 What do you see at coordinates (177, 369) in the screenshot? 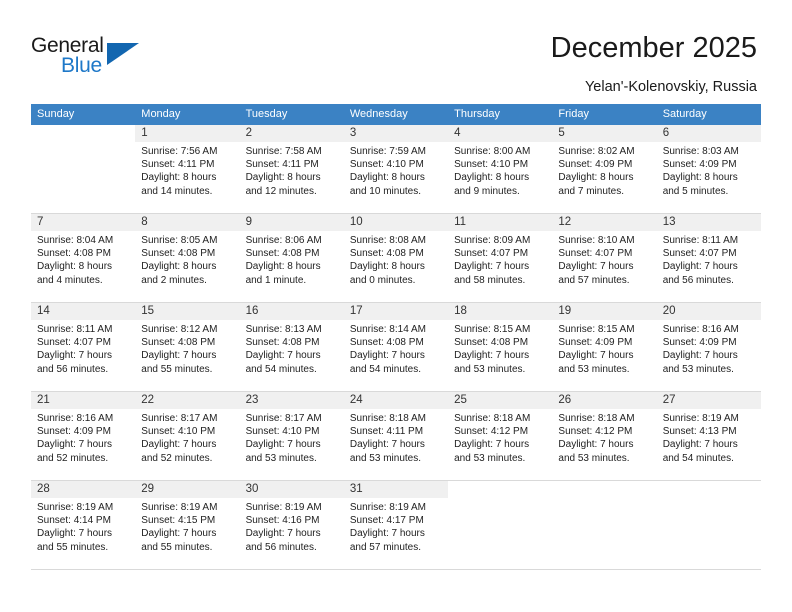
I see `daylight-text-line2: and 55 minutes.` at bounding box center [177, 369].